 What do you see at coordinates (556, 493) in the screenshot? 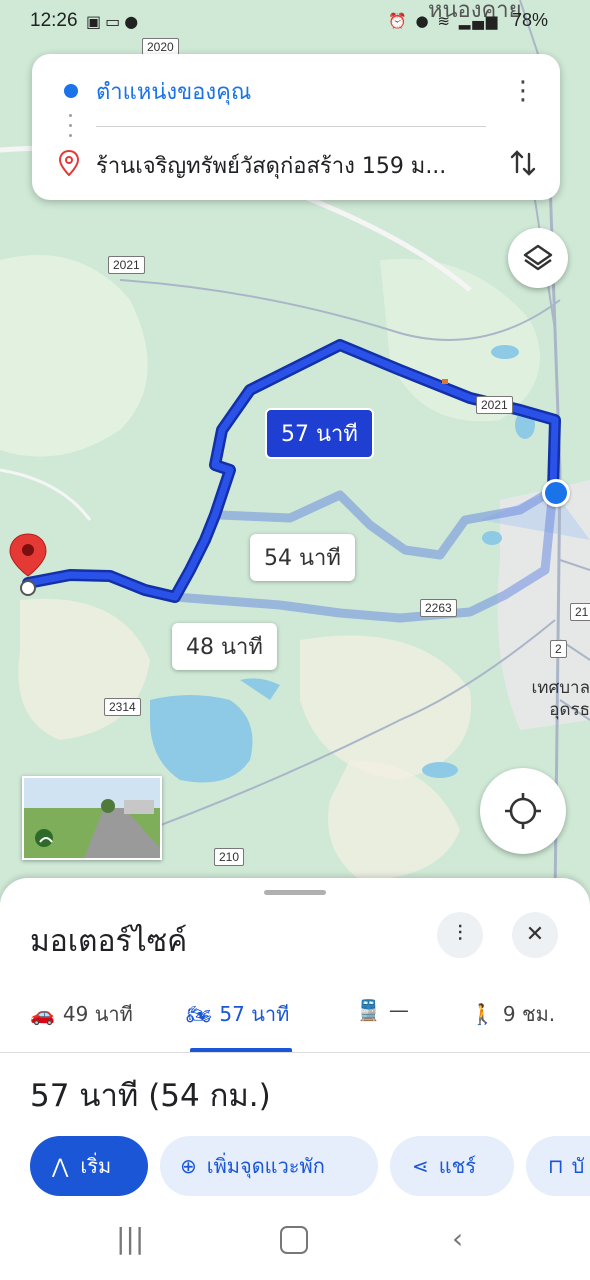
I see `current-location-dot` at bounding box center [556, 493].